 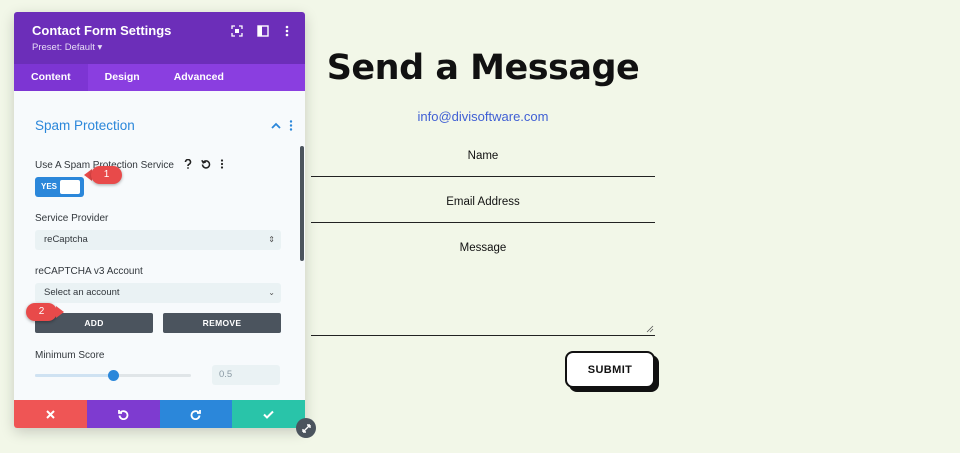 What do you see at coordinates (483, 209) in the screenshot?
I see `email-field: Email Address` at bounding box center [483, 209].